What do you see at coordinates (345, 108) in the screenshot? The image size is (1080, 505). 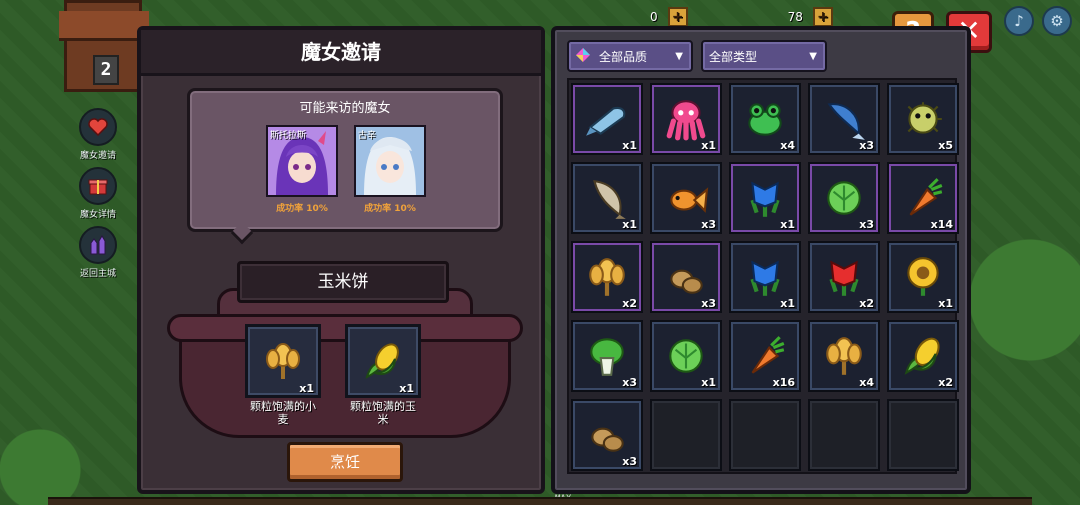 I see `card-title: 可能来访的魔女` at bounding box center [345, 108].